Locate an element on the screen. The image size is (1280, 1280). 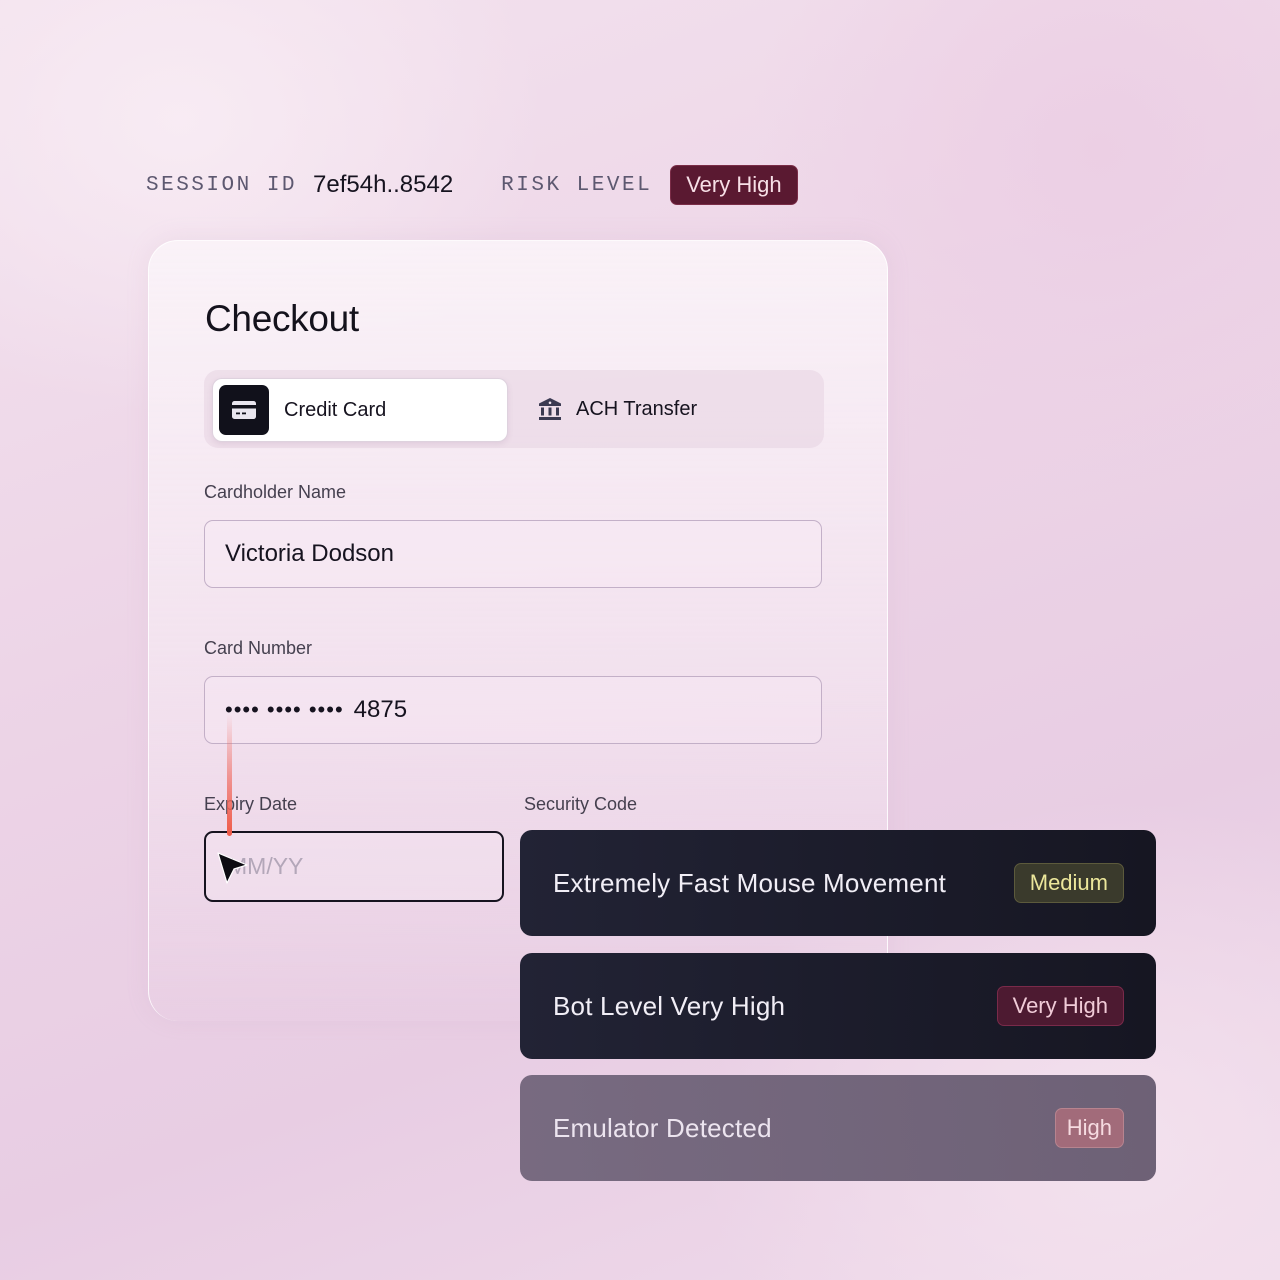
cardholder-name-label: Cardholder Name is located at coordinates (275, 492).